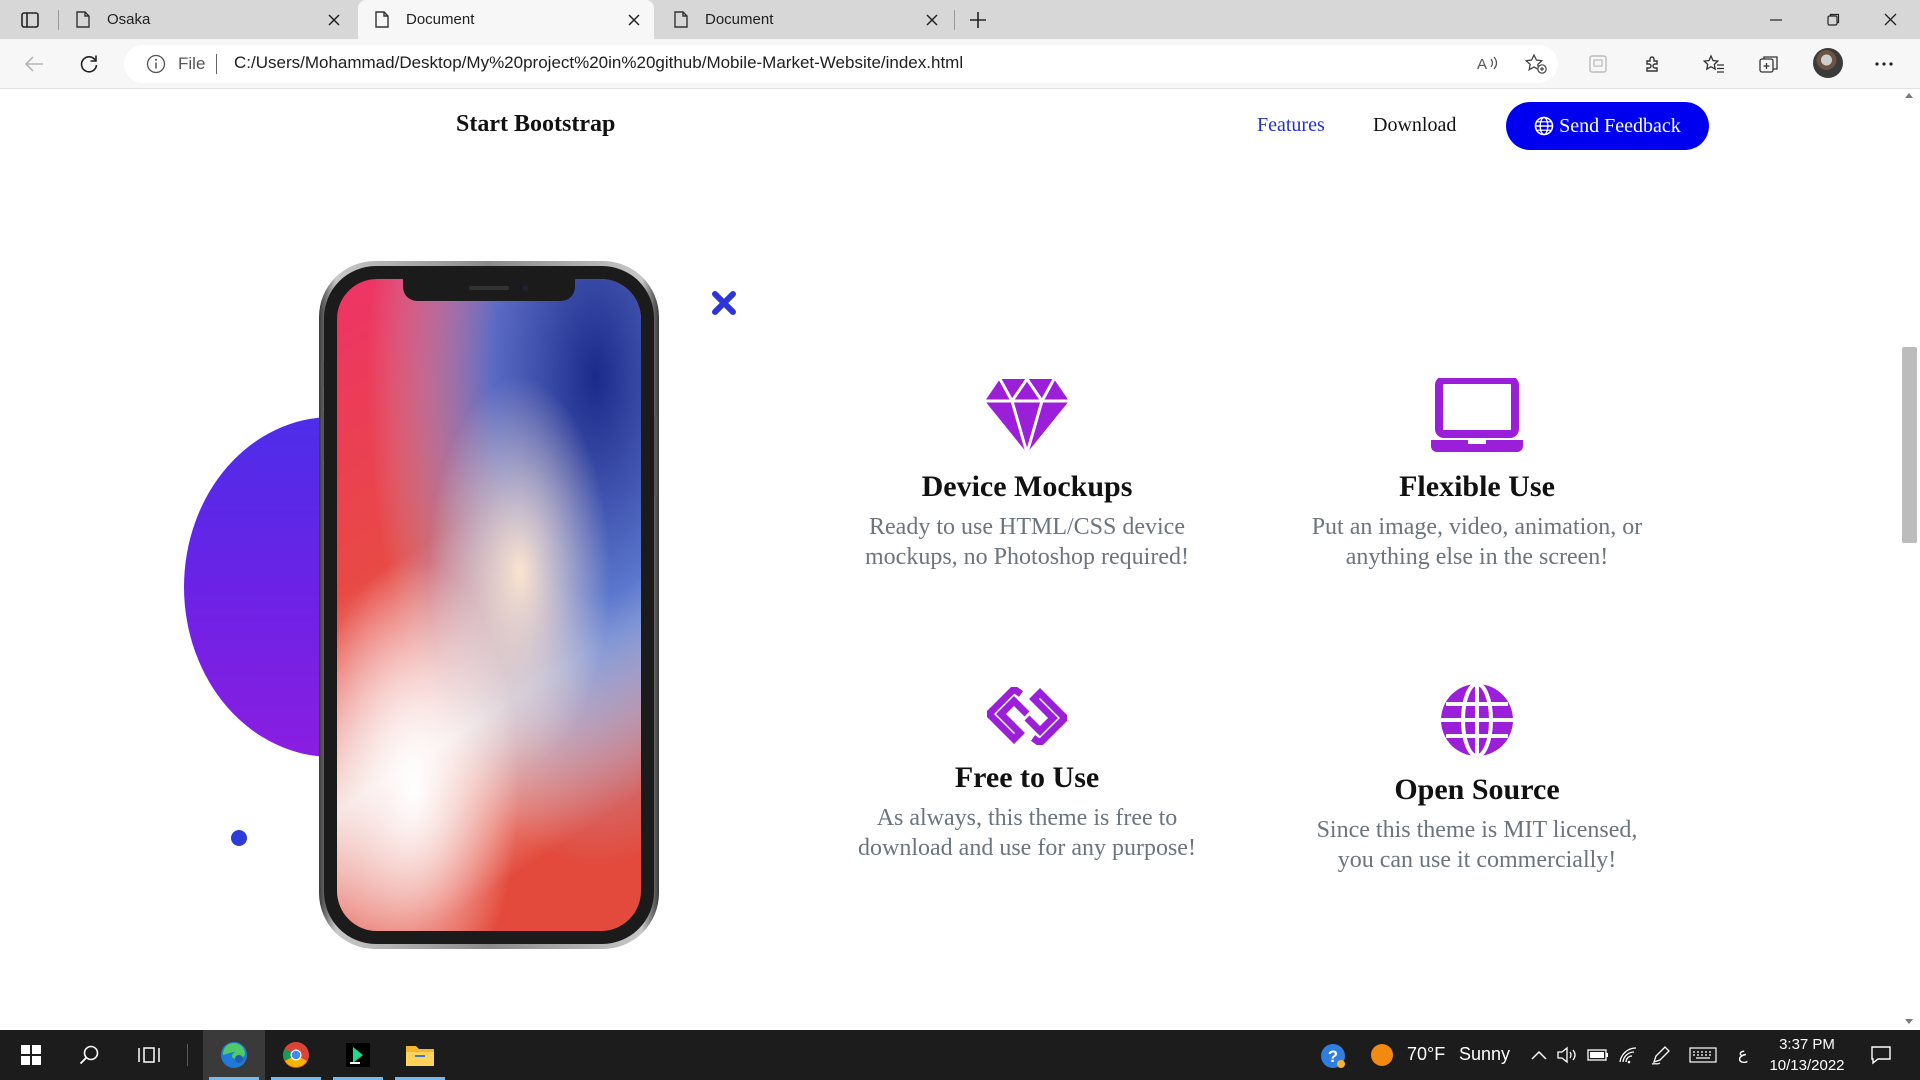 This screenshot has height=1080, width=1920. Describe the element at coordinates (1598, 1055) in the screenshot. I see `battery-icon` at that location.